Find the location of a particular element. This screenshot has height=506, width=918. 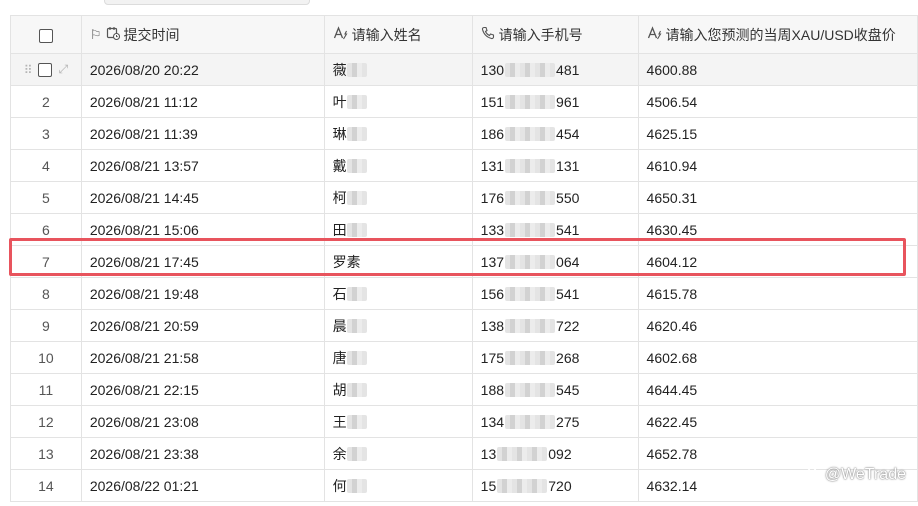

table-row: 10 2026/08/21 21:58 唐 175 268 4602.68 is located at coordinates (464, 357).